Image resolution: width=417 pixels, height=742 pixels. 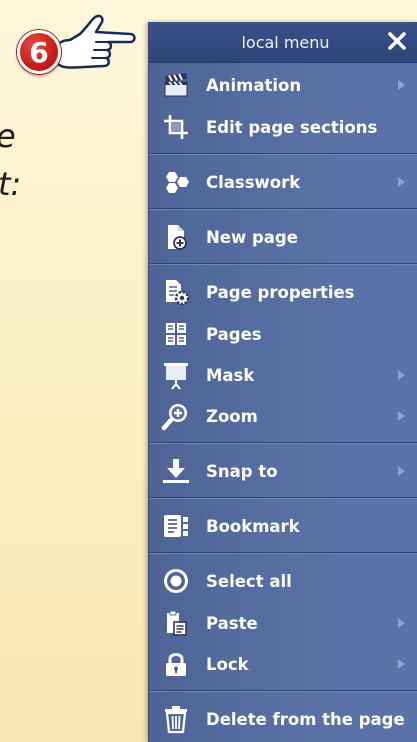 What do you see at coordinates (234, 334) in the screenshot?
I see `menu-item-label: Pages` at bounding box center [234, 334].